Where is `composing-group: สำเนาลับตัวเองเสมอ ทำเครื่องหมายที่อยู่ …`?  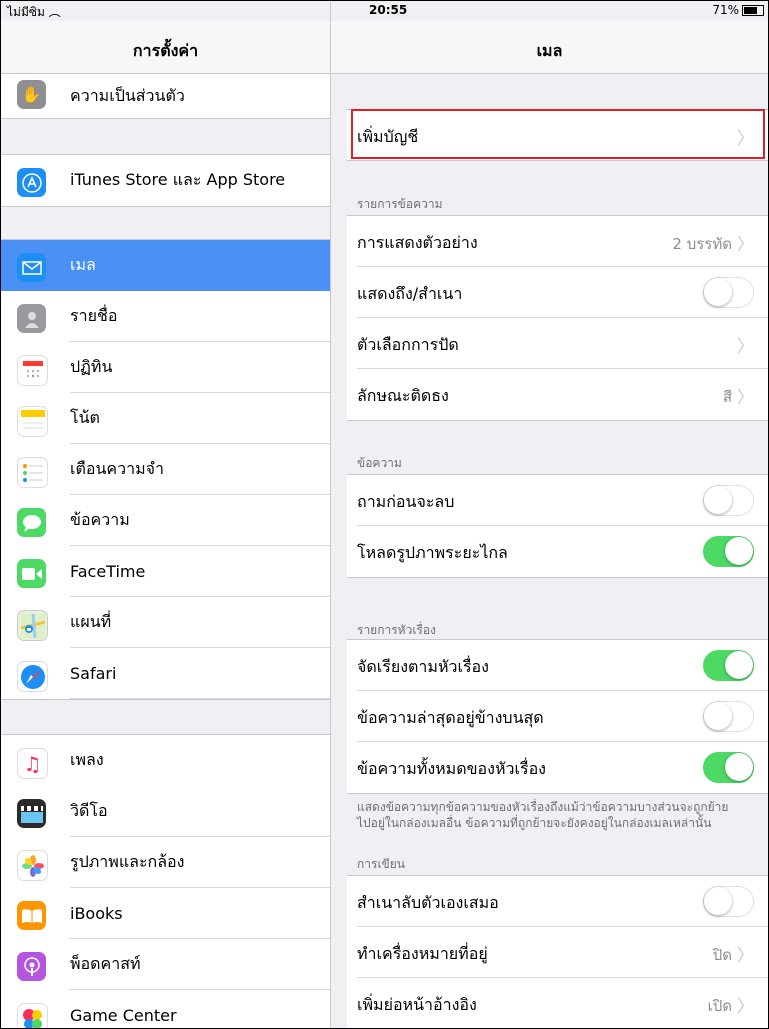 composing-group: สำเนาลับตัวเองเสมอ ทำเครื่องหมายที่อยู่ … is located at coordinates (557, 951).